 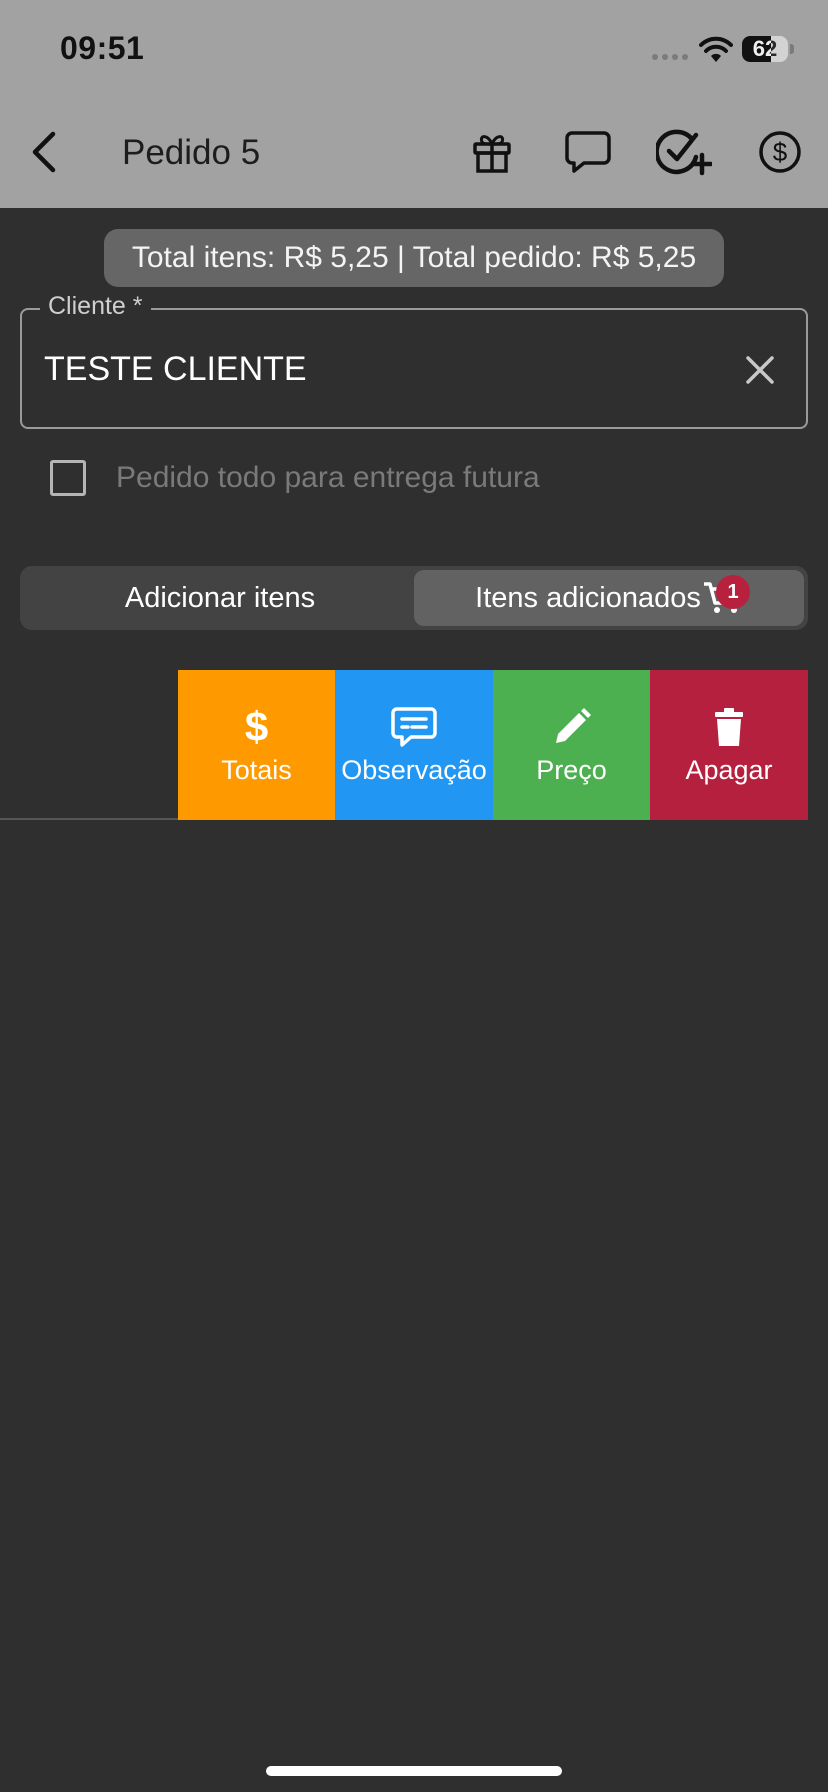 I want to click on clear-client-icon, so click(x=760, y=370).